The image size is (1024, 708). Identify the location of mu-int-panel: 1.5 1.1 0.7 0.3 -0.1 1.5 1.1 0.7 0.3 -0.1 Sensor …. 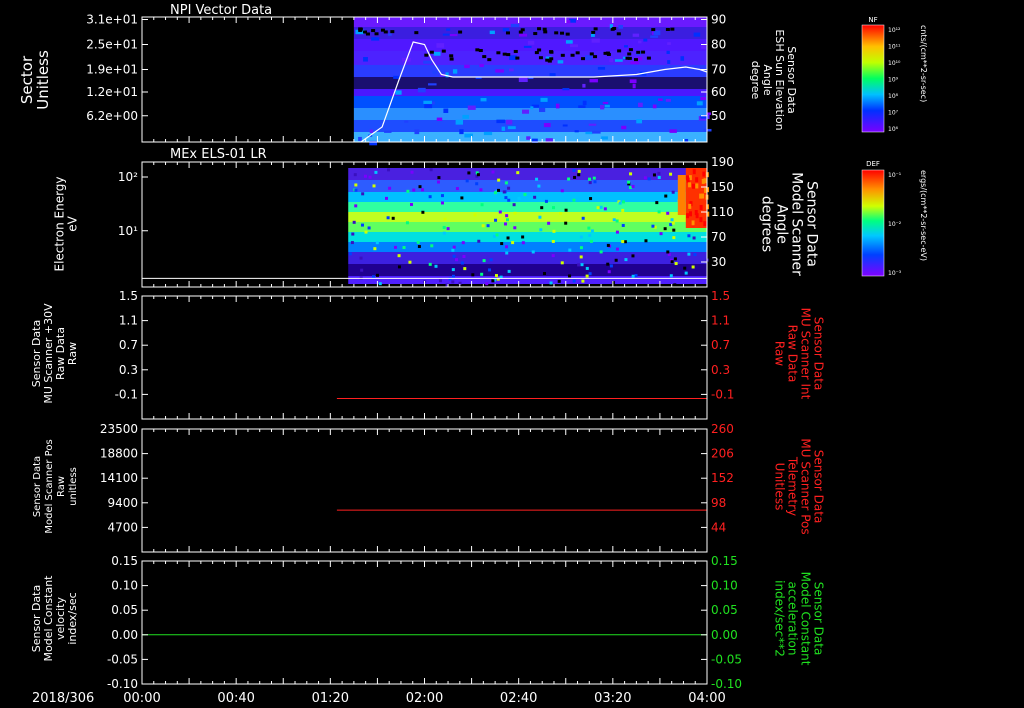
(428, 354).